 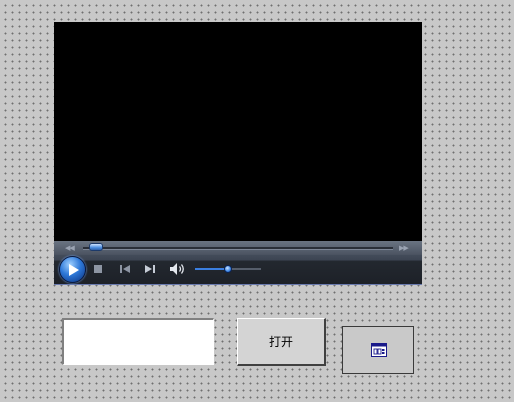 I want to click on activex-control-icon, so click(x=379, y=350).